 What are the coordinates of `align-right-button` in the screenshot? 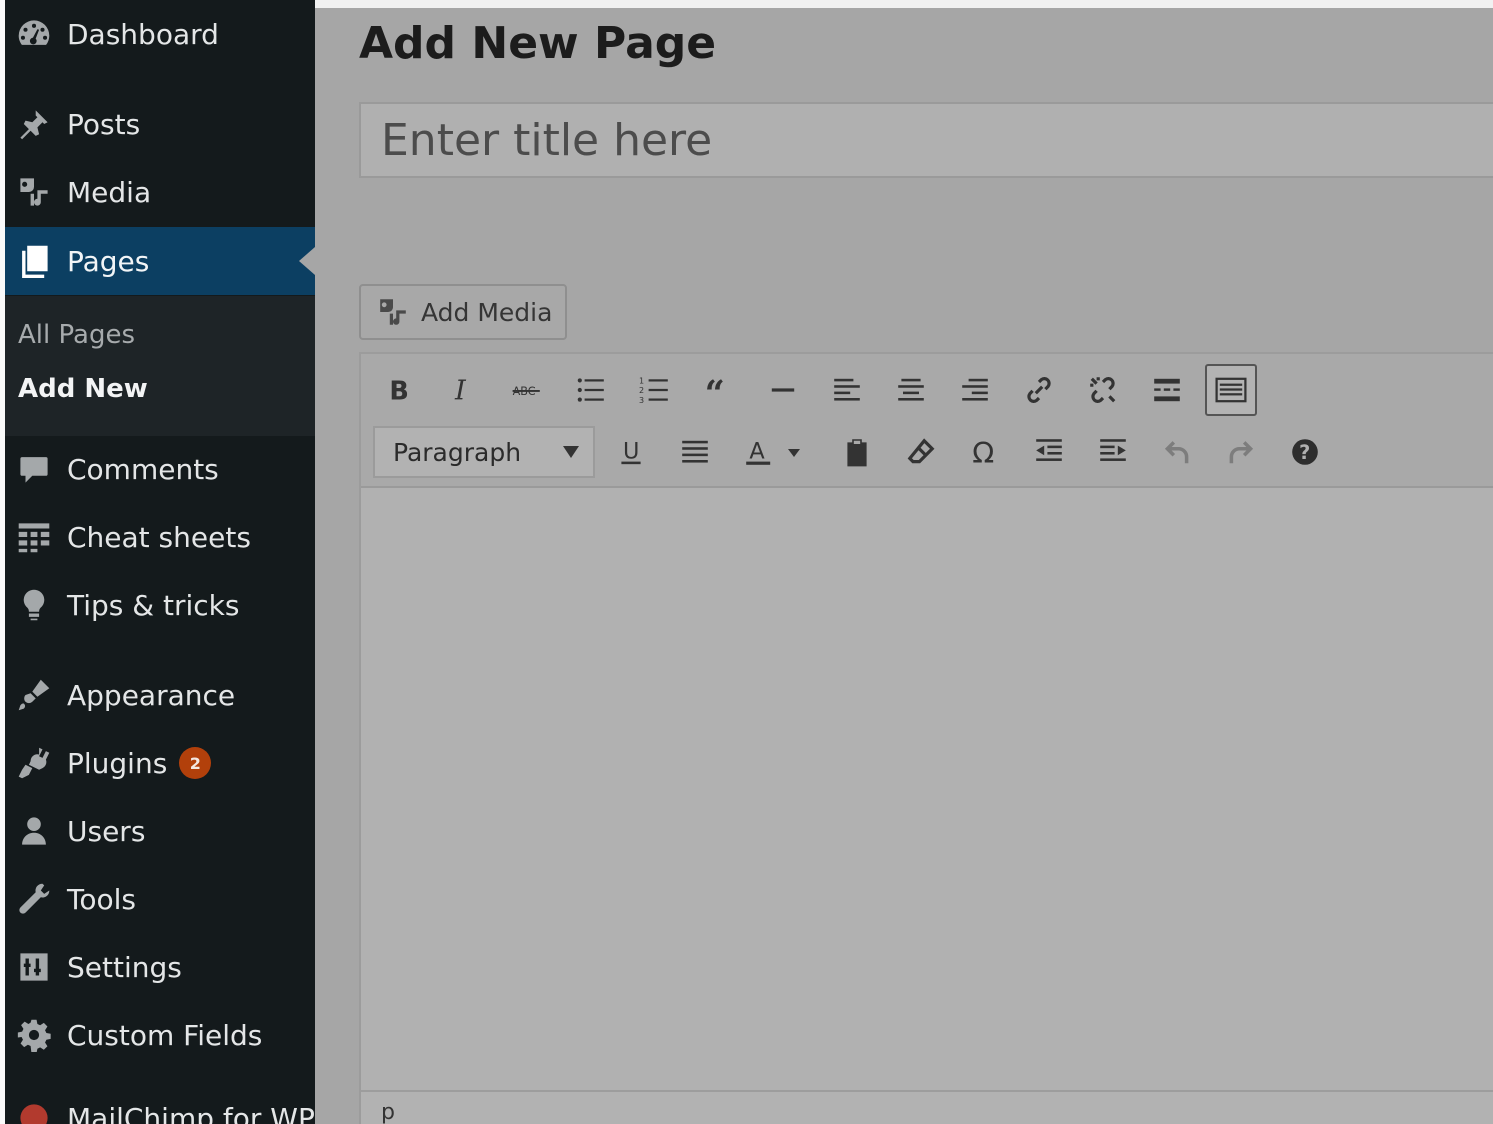 It's located at (975, 390).